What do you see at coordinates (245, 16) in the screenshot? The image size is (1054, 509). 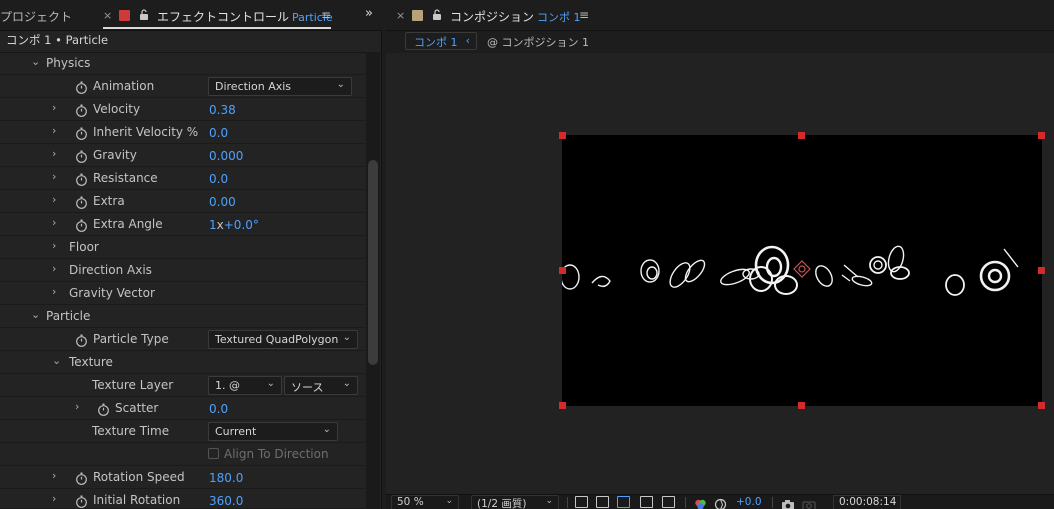 I see `tab-effect-controls: エフェクトコントロール Particle` at bounding box center [245, 16].